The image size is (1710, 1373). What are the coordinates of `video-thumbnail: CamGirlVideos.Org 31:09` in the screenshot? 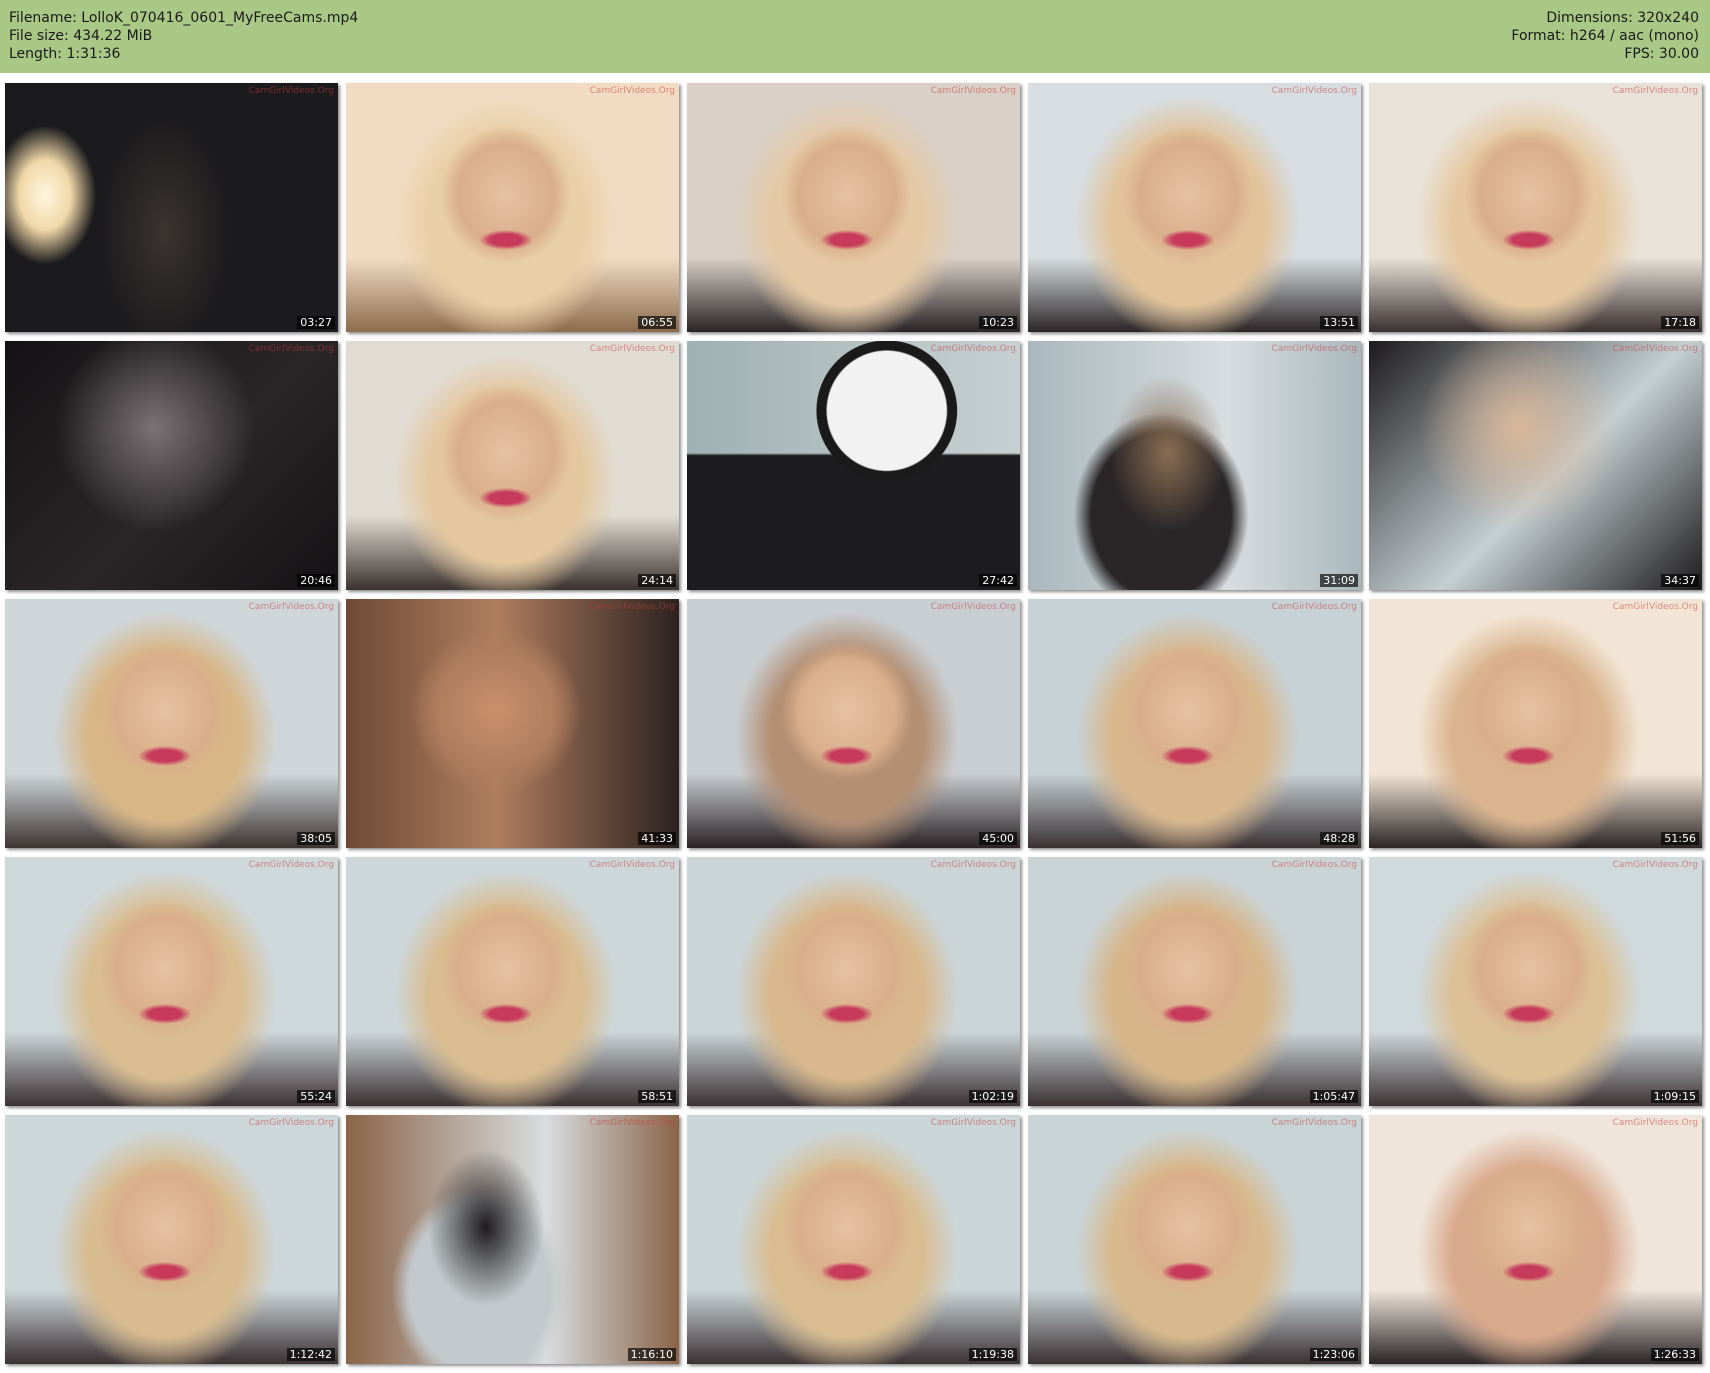 It's located at (1194, 465).